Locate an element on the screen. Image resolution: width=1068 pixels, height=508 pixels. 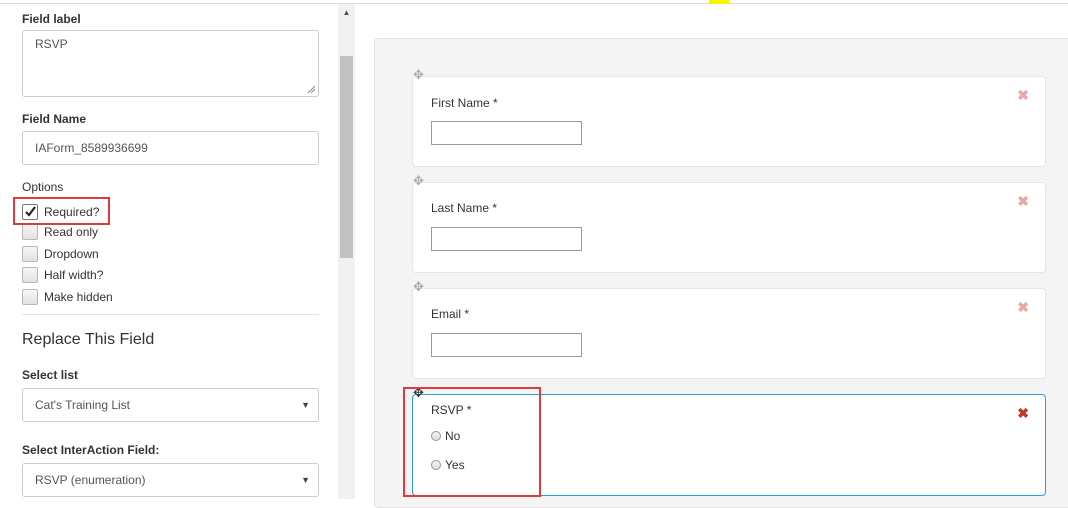
option-label: Make hidden is located at coordinates (78, 297).